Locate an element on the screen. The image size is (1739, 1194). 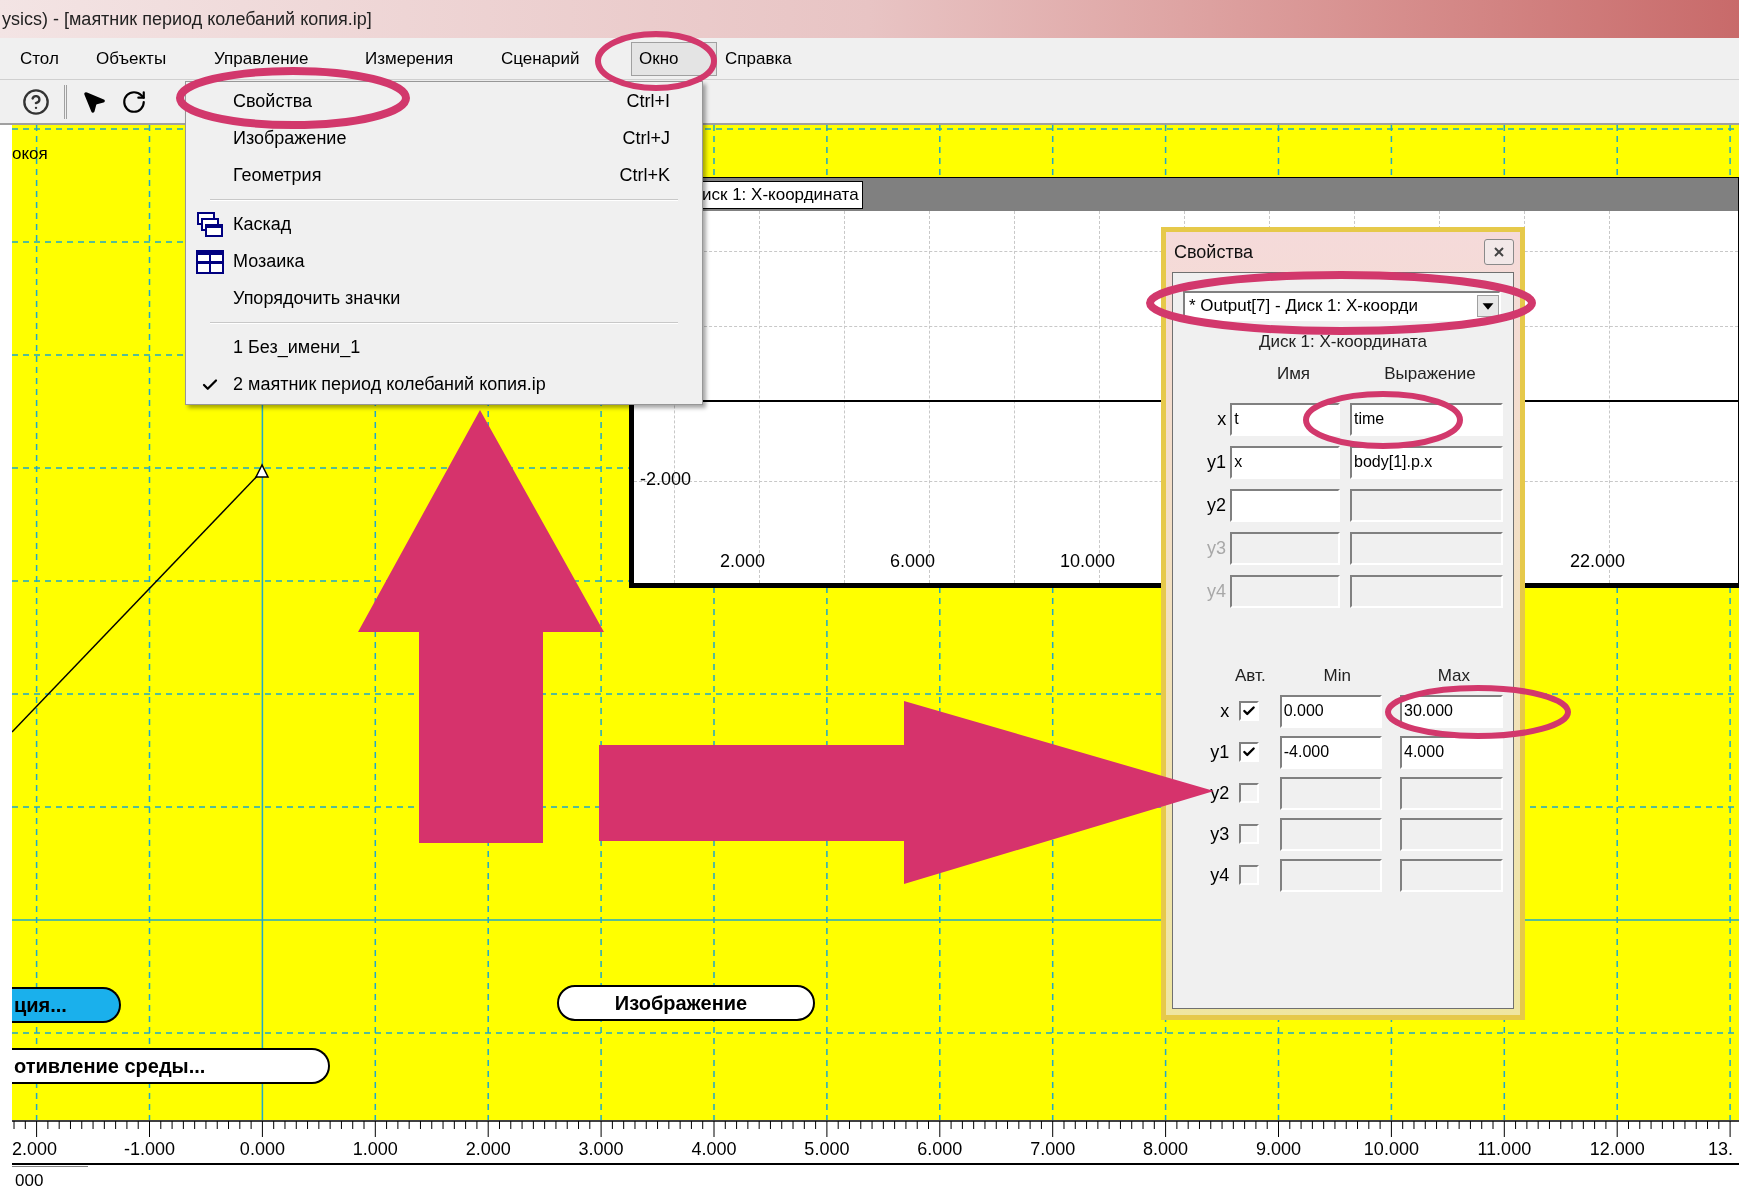
ruler-label: 4.000 is located at coordinates (714, 1149).